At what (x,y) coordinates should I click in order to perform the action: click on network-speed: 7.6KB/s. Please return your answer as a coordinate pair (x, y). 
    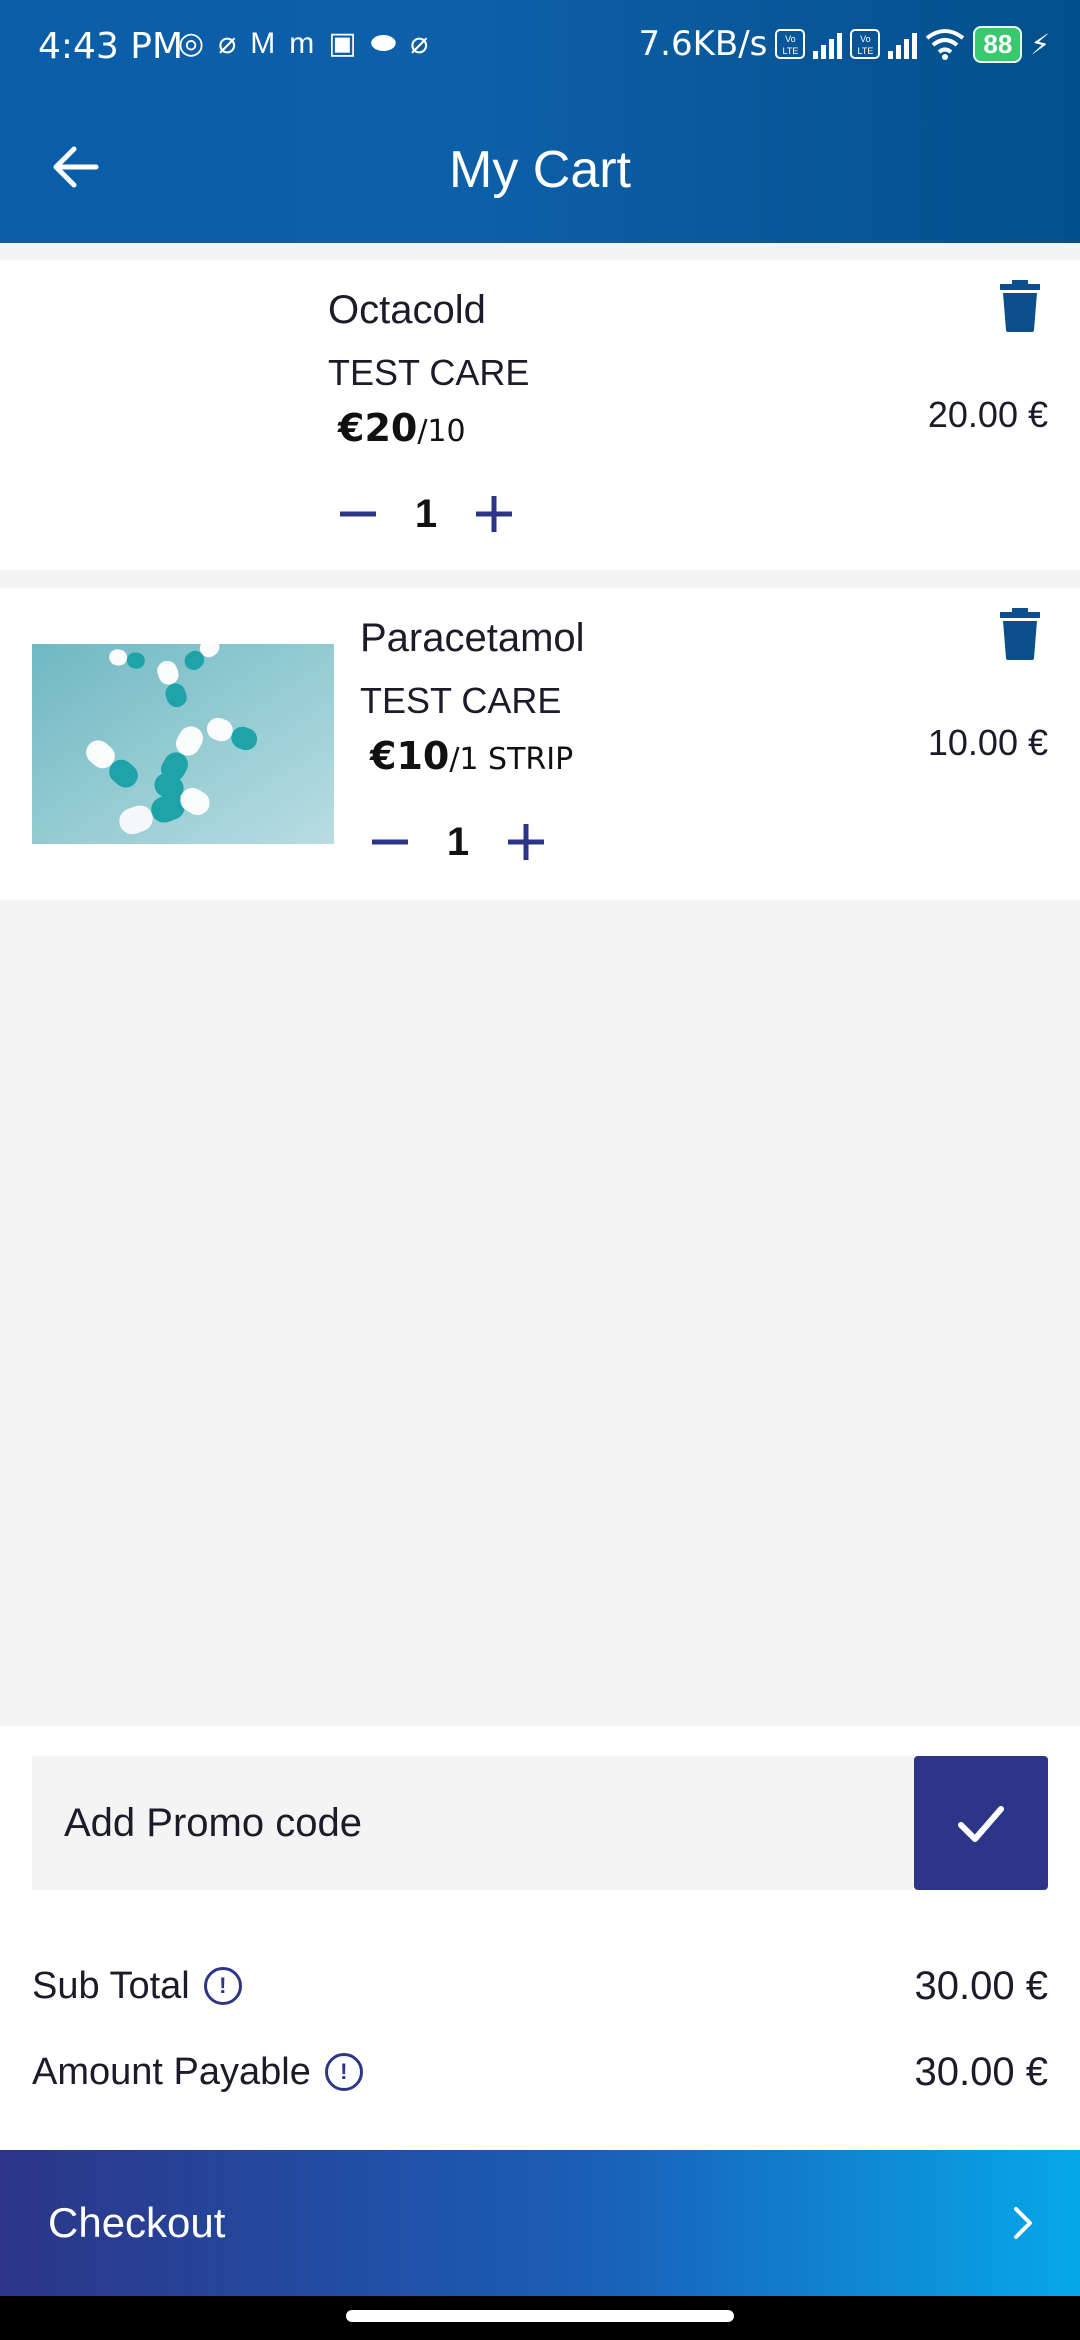
    Looking at the image, I should click on (703, 44).